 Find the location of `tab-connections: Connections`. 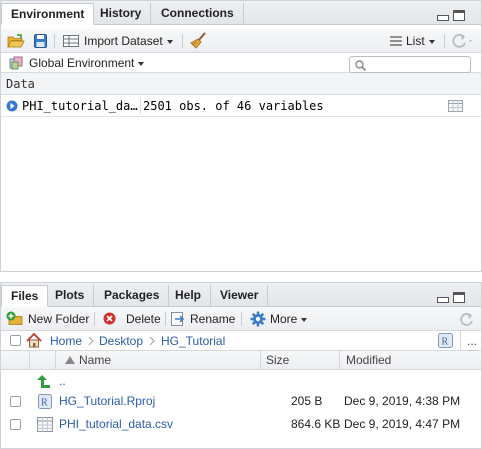

tab-connections: Connections is located at coordinates (198, 14).